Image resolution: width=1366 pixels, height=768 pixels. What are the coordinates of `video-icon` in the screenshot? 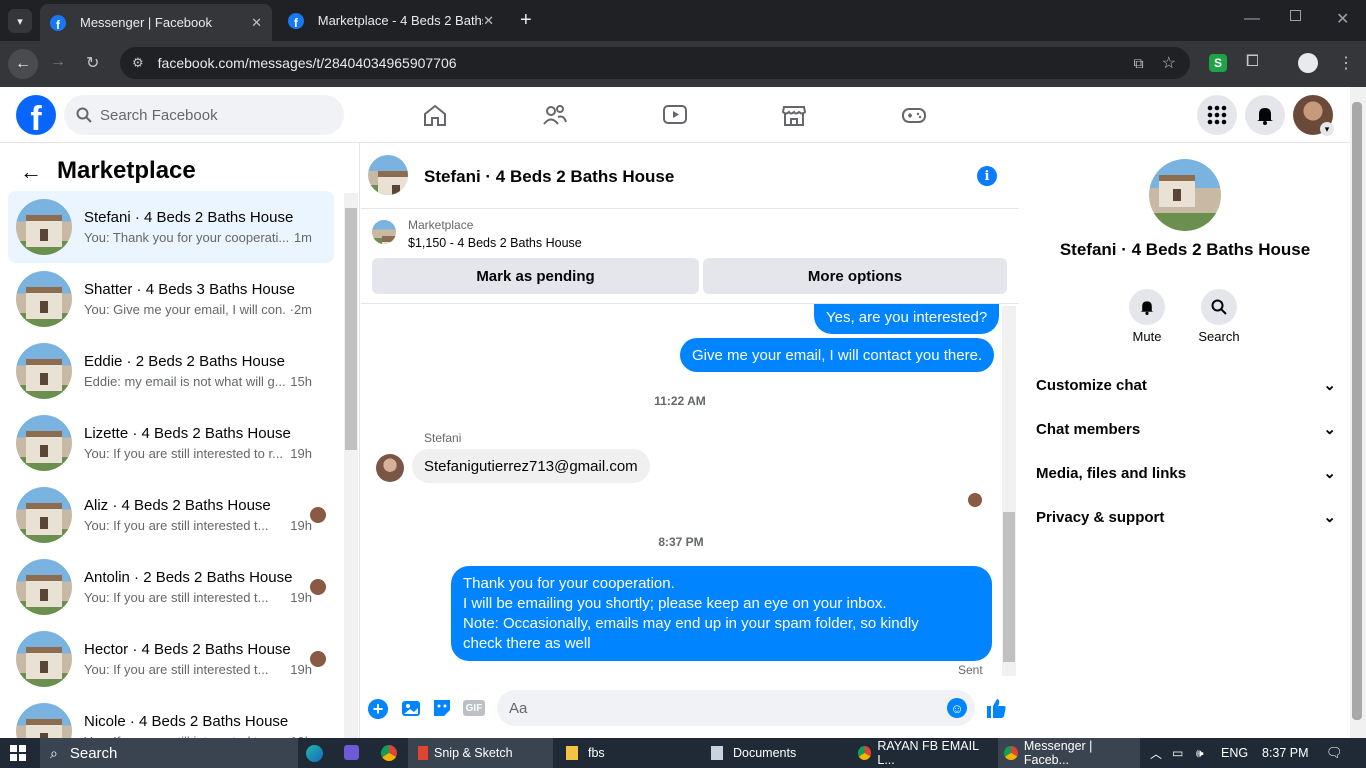 It's located at (675, 115).